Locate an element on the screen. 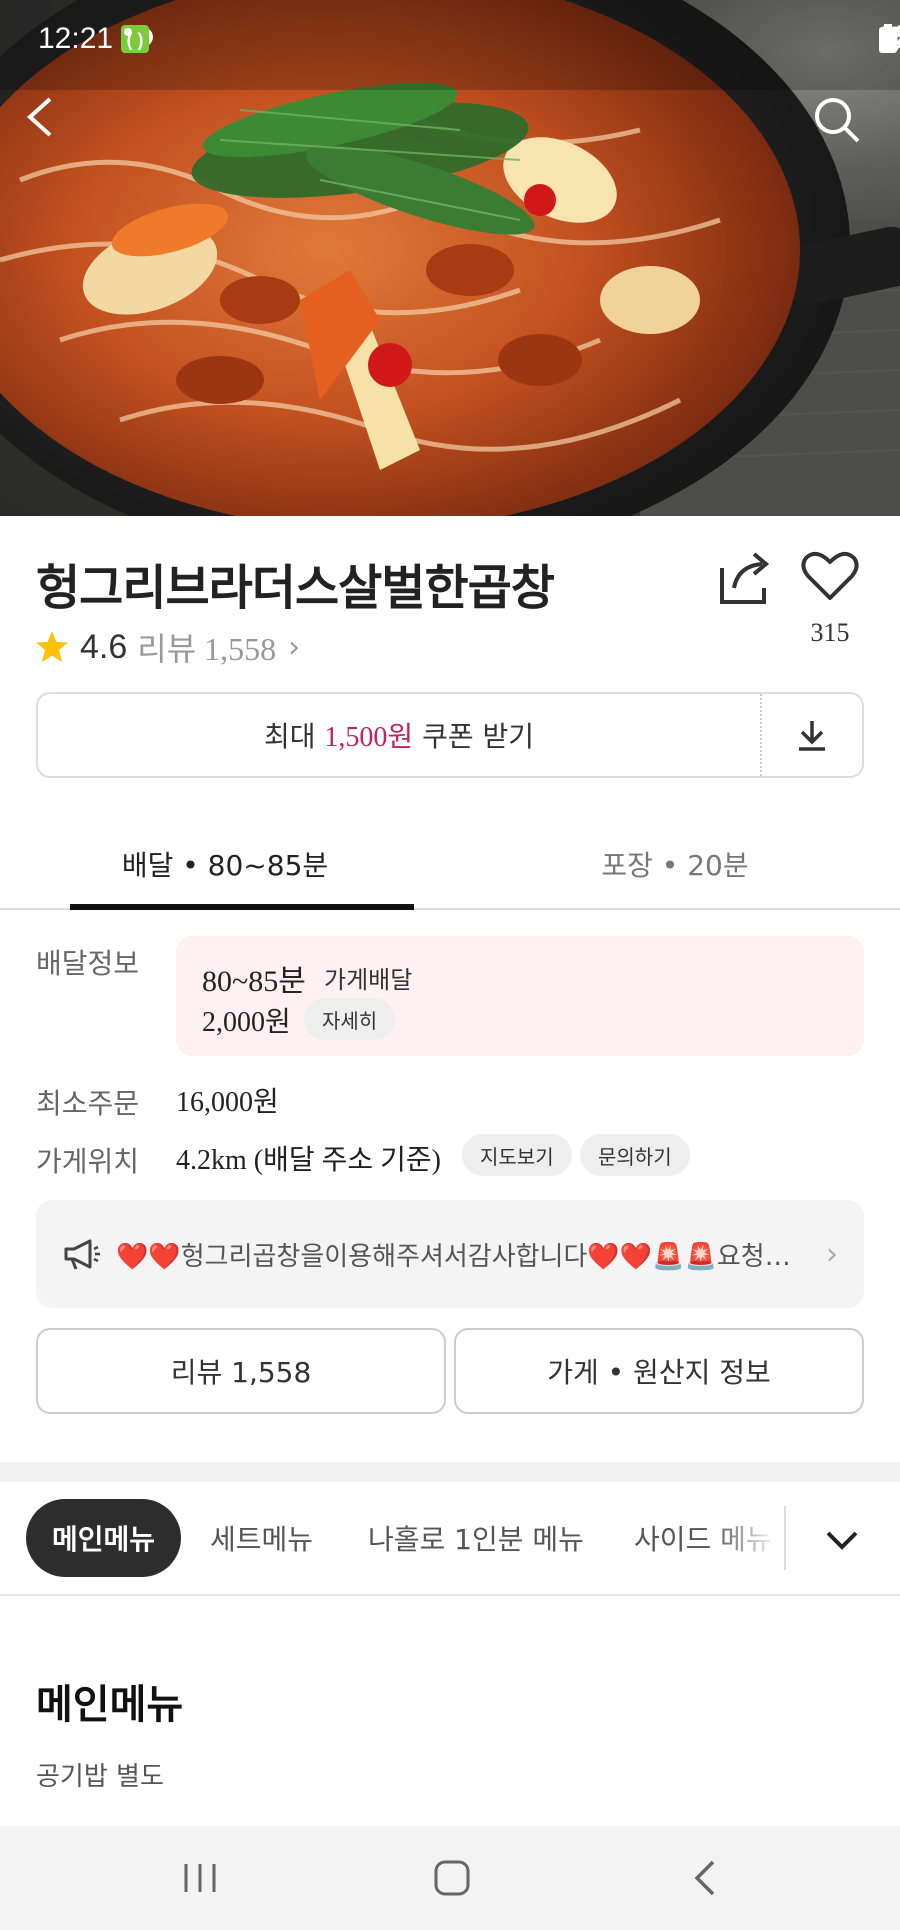  delivery-time: 80~85분 is located at coordinates (254, 981).